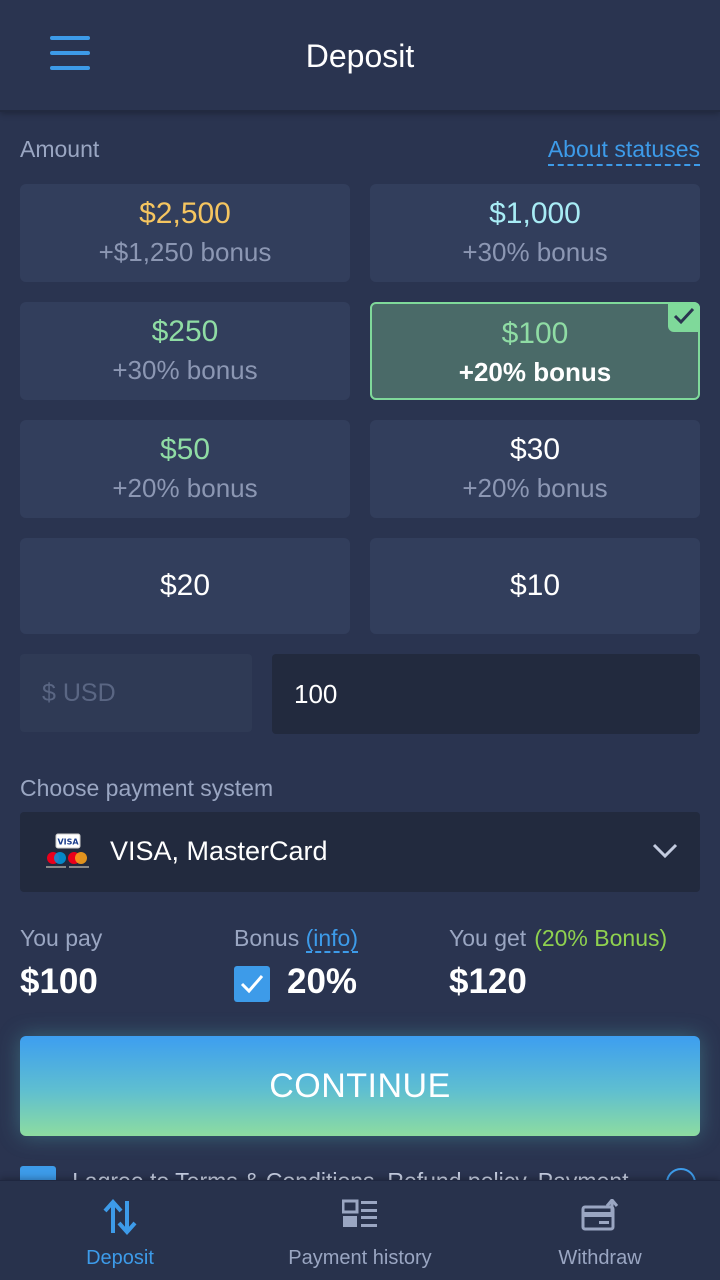  I want to click on bonus-label: Bonus, so click(267, 938).